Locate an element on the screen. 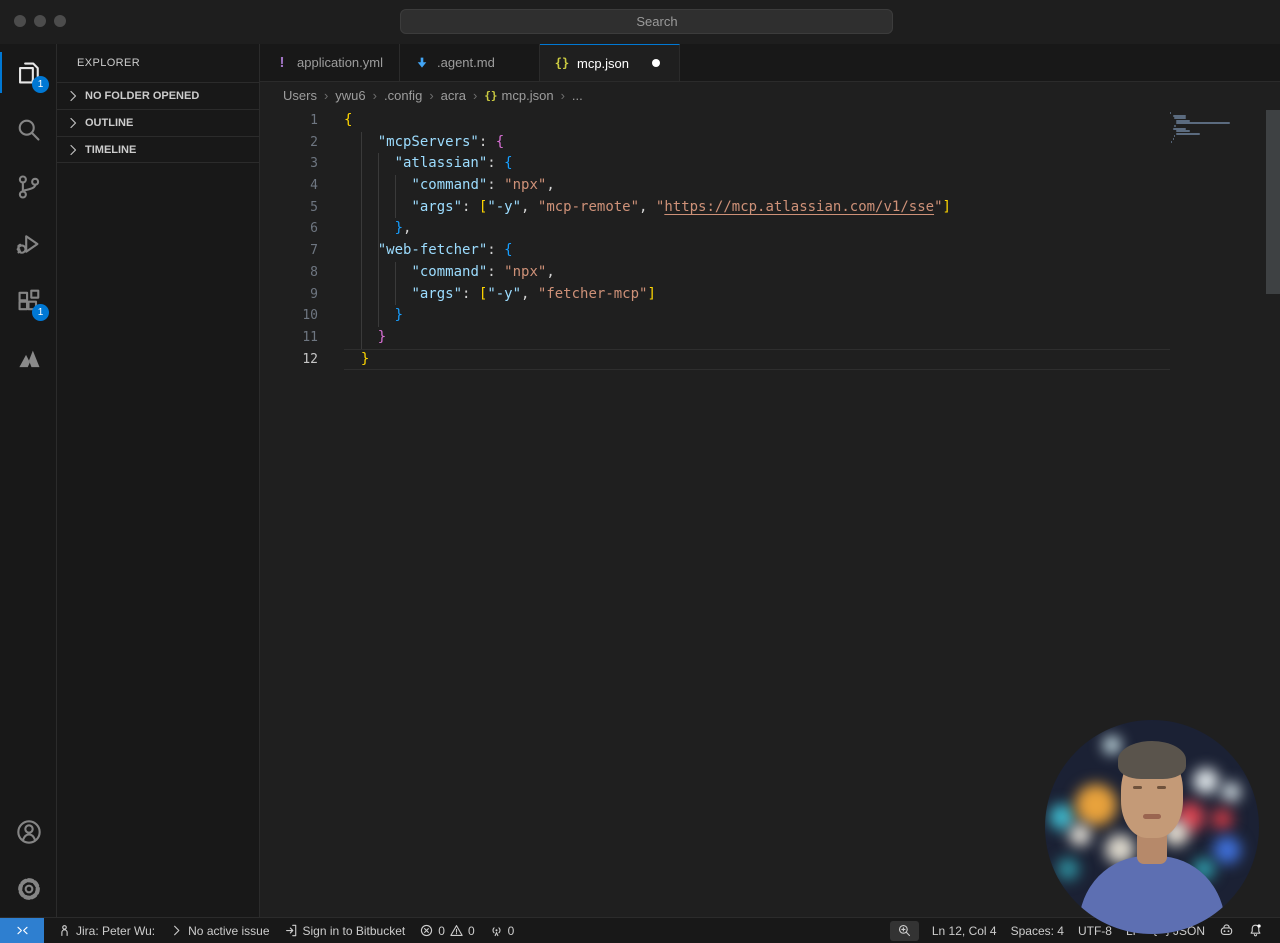  line-number: 11 is located at coordinates (310, 337).